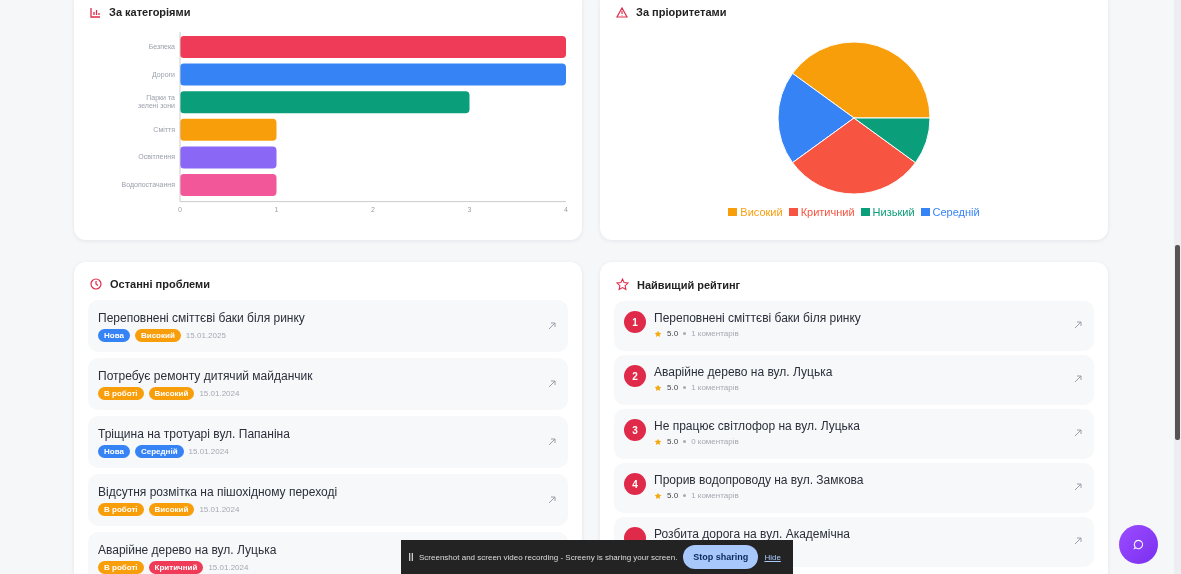 The height and width of the screenshot is (574, 1181). I want to click on issue-row: Потребує ремонту дитячий майданчик В роботі Високий 15.01.2024, so click(328, 384).